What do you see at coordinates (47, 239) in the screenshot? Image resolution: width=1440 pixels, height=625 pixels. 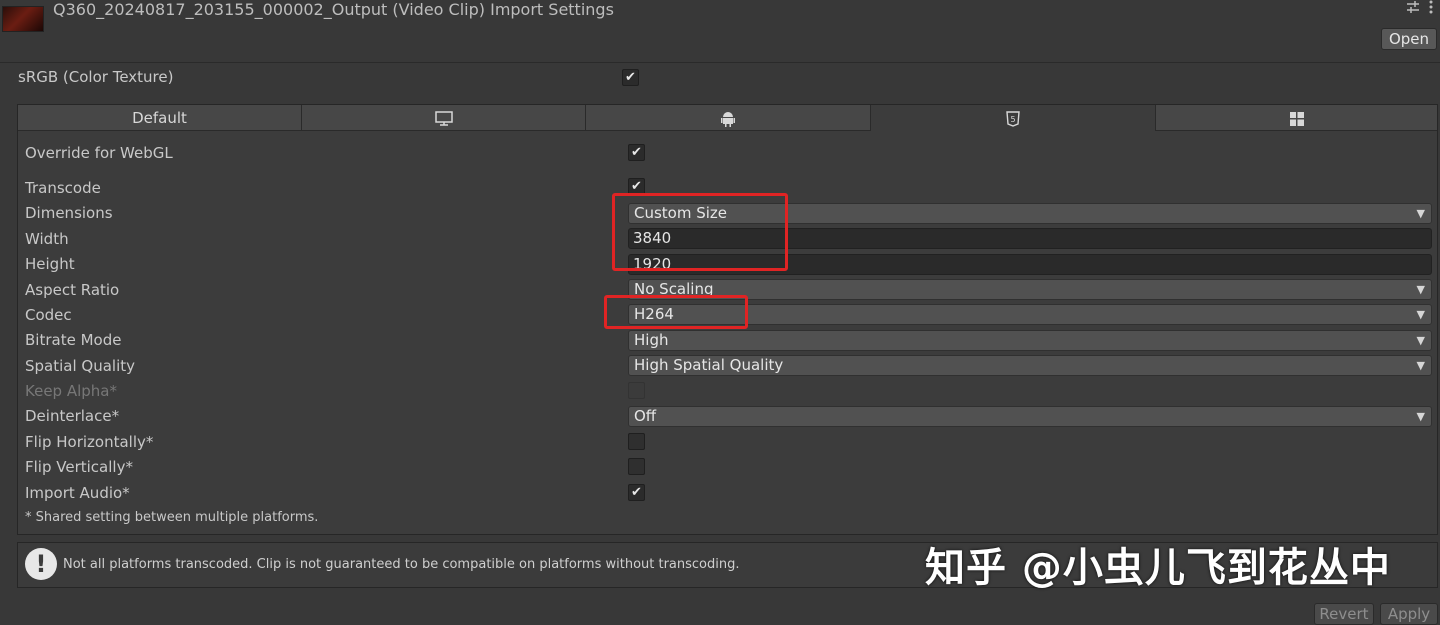 I see `width-label: Width` at bounding box center [47, 239].